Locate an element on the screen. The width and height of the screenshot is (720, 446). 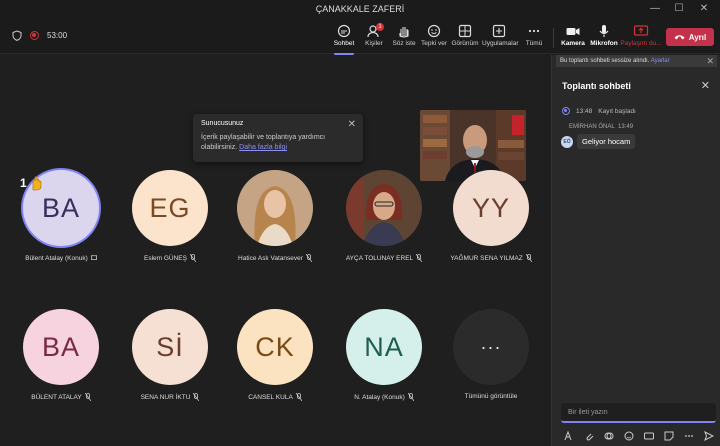
view-all-label: Tümünü görüntüle is located at coordinates (491, 396).